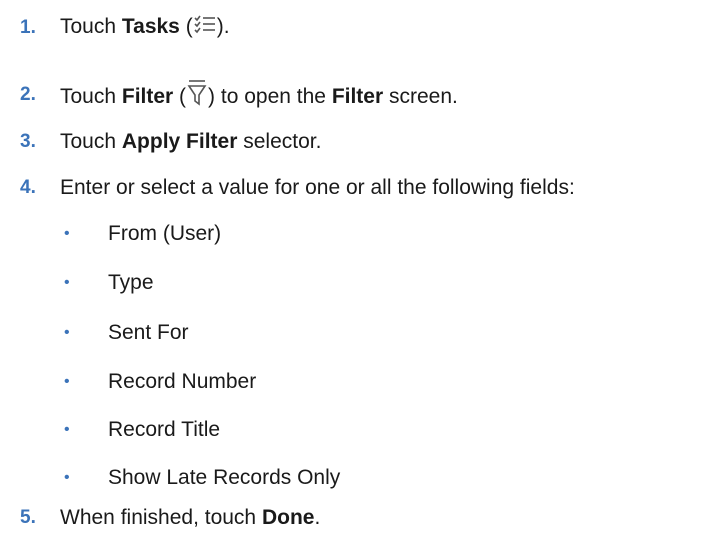 The width and height of the screenshot is (713, 540). I want to click on step-text: When finished, touch Done., so click(190, 518).